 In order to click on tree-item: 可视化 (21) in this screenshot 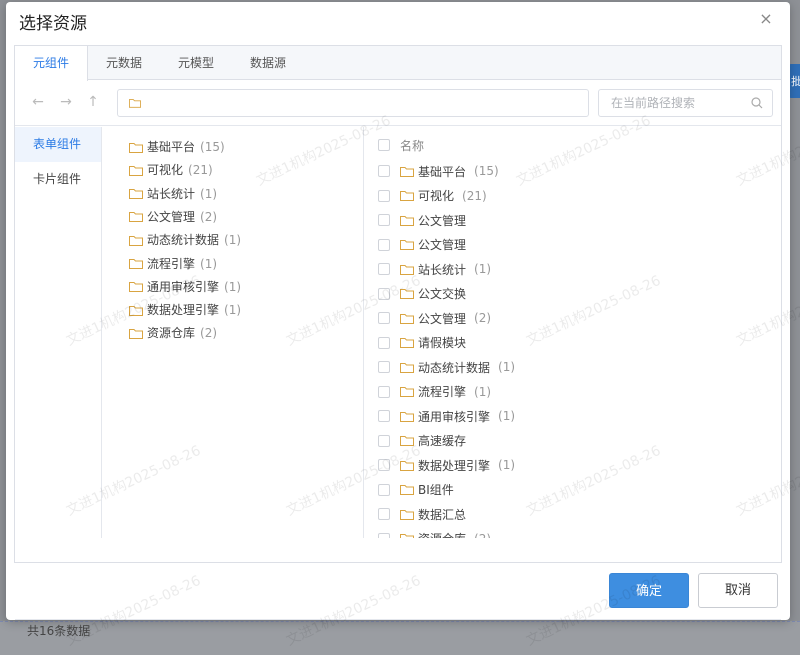, I will do `click(171, 170)`.